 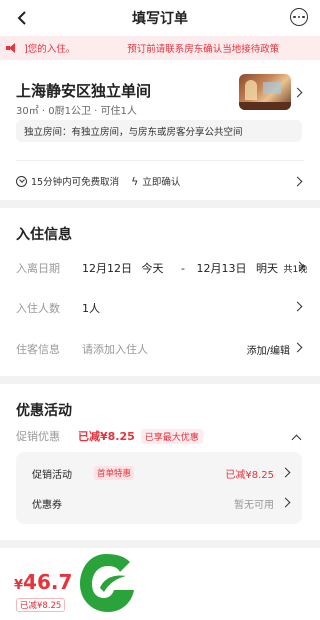 What do you see at coordinates (268, 349) in the screenshot?
I see `add-edit-guest-link: 添加/编辑` at bounding box center [268, 349].